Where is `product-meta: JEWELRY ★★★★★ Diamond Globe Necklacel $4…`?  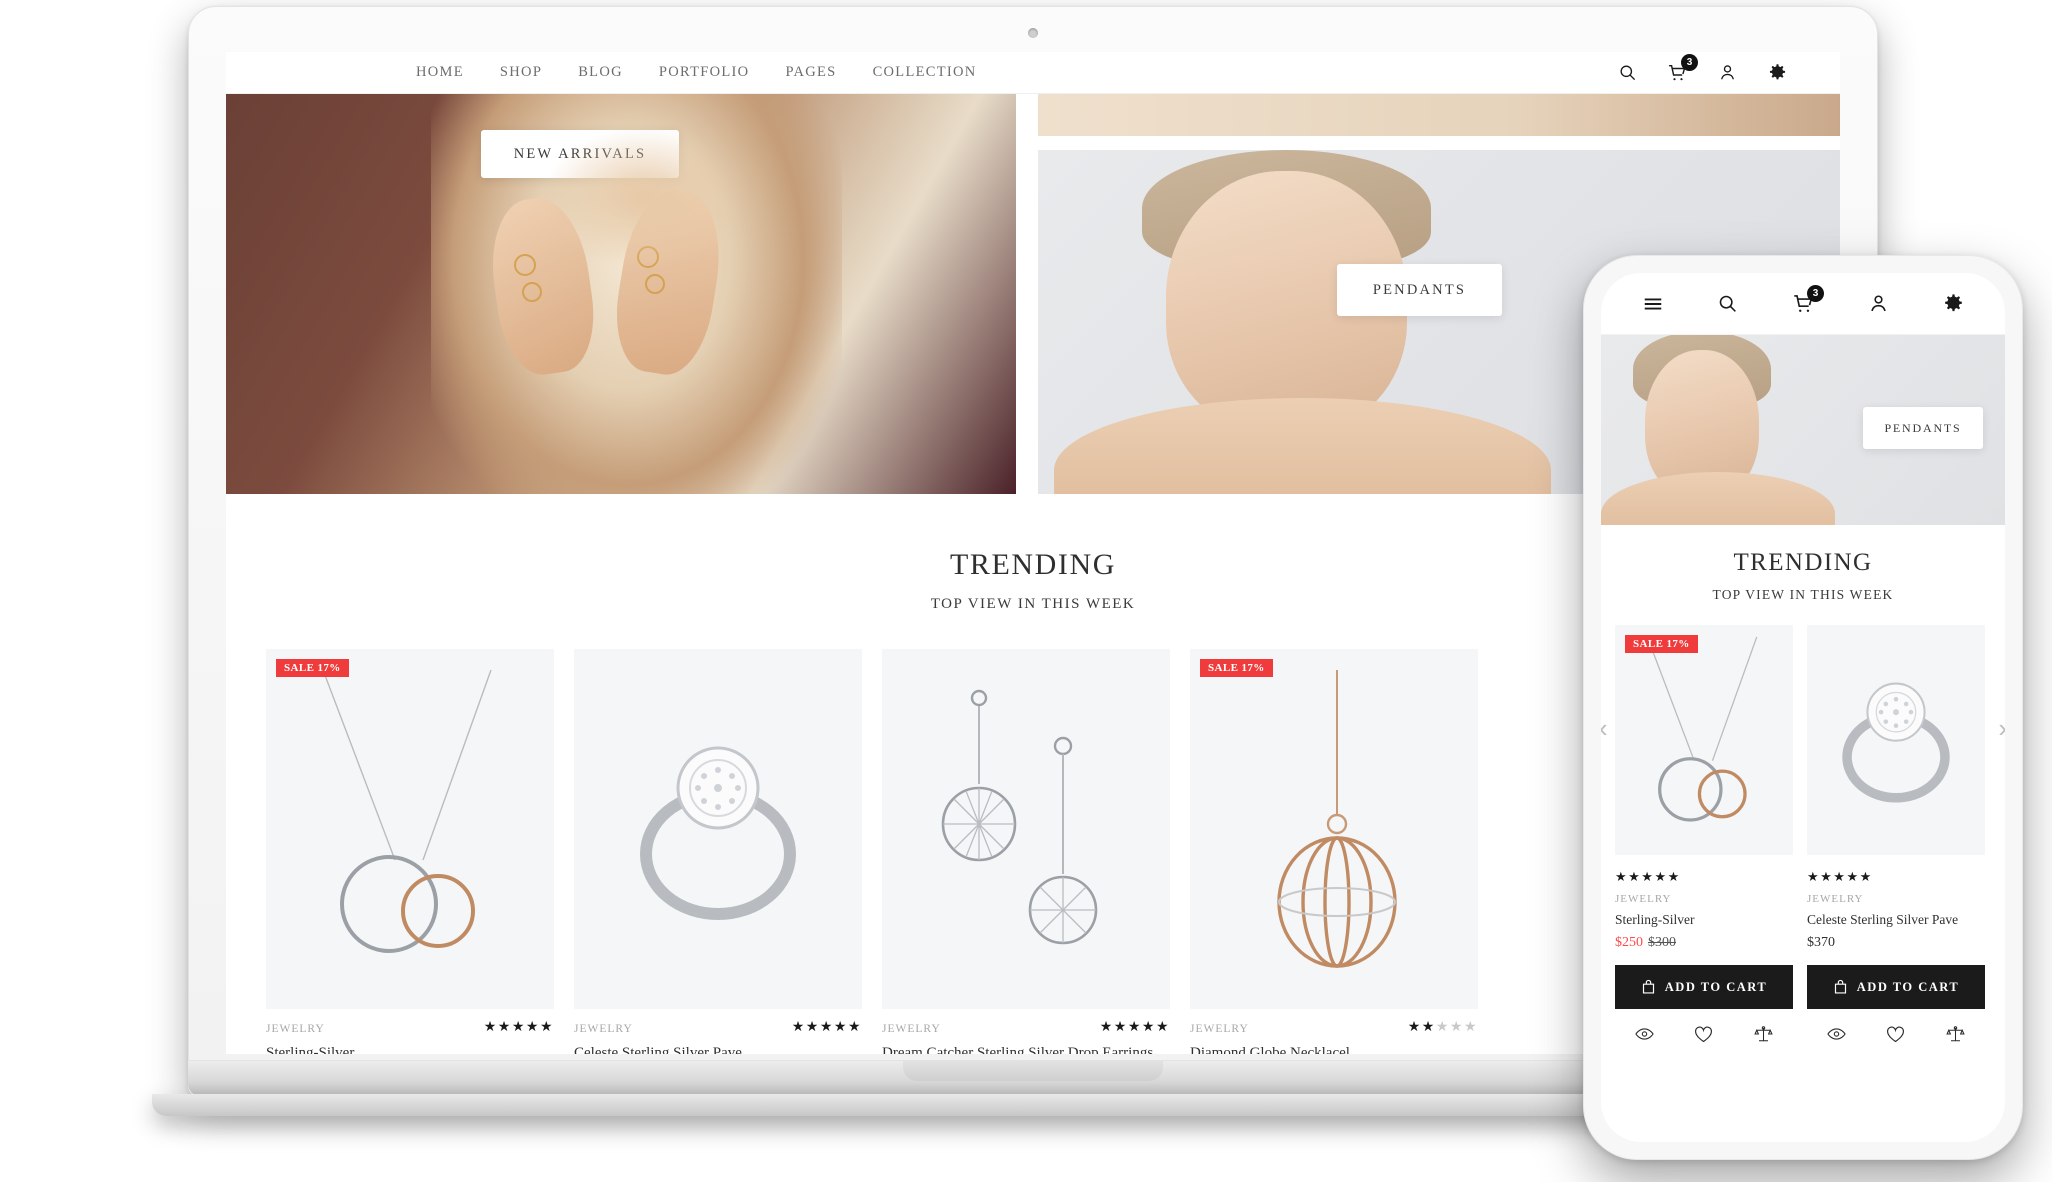 product-meta: JEWELRY ★★★★★ Diamond Globe Necklacel $4… is located at coordinates (1334, 1031).